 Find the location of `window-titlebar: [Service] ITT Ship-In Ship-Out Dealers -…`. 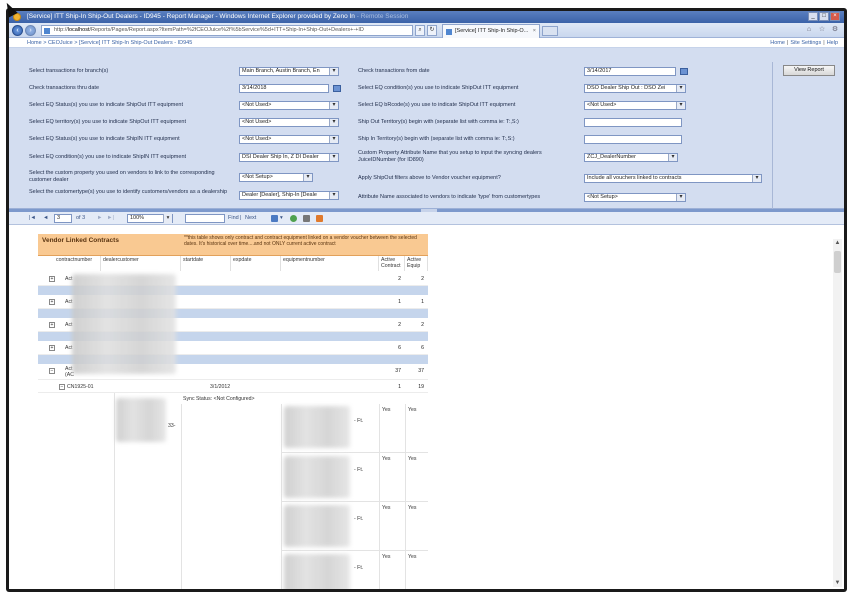

window-titlebar: [Service] ITT Ship-In Ship-Out Dealers -… is located at coordinates (426, 17).